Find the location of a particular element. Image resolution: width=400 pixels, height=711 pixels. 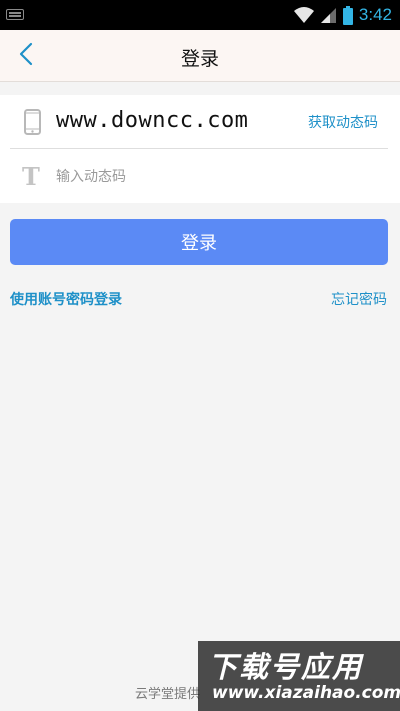

forgot-password-link: 忘记密码 is located at coordinates (359, 299).